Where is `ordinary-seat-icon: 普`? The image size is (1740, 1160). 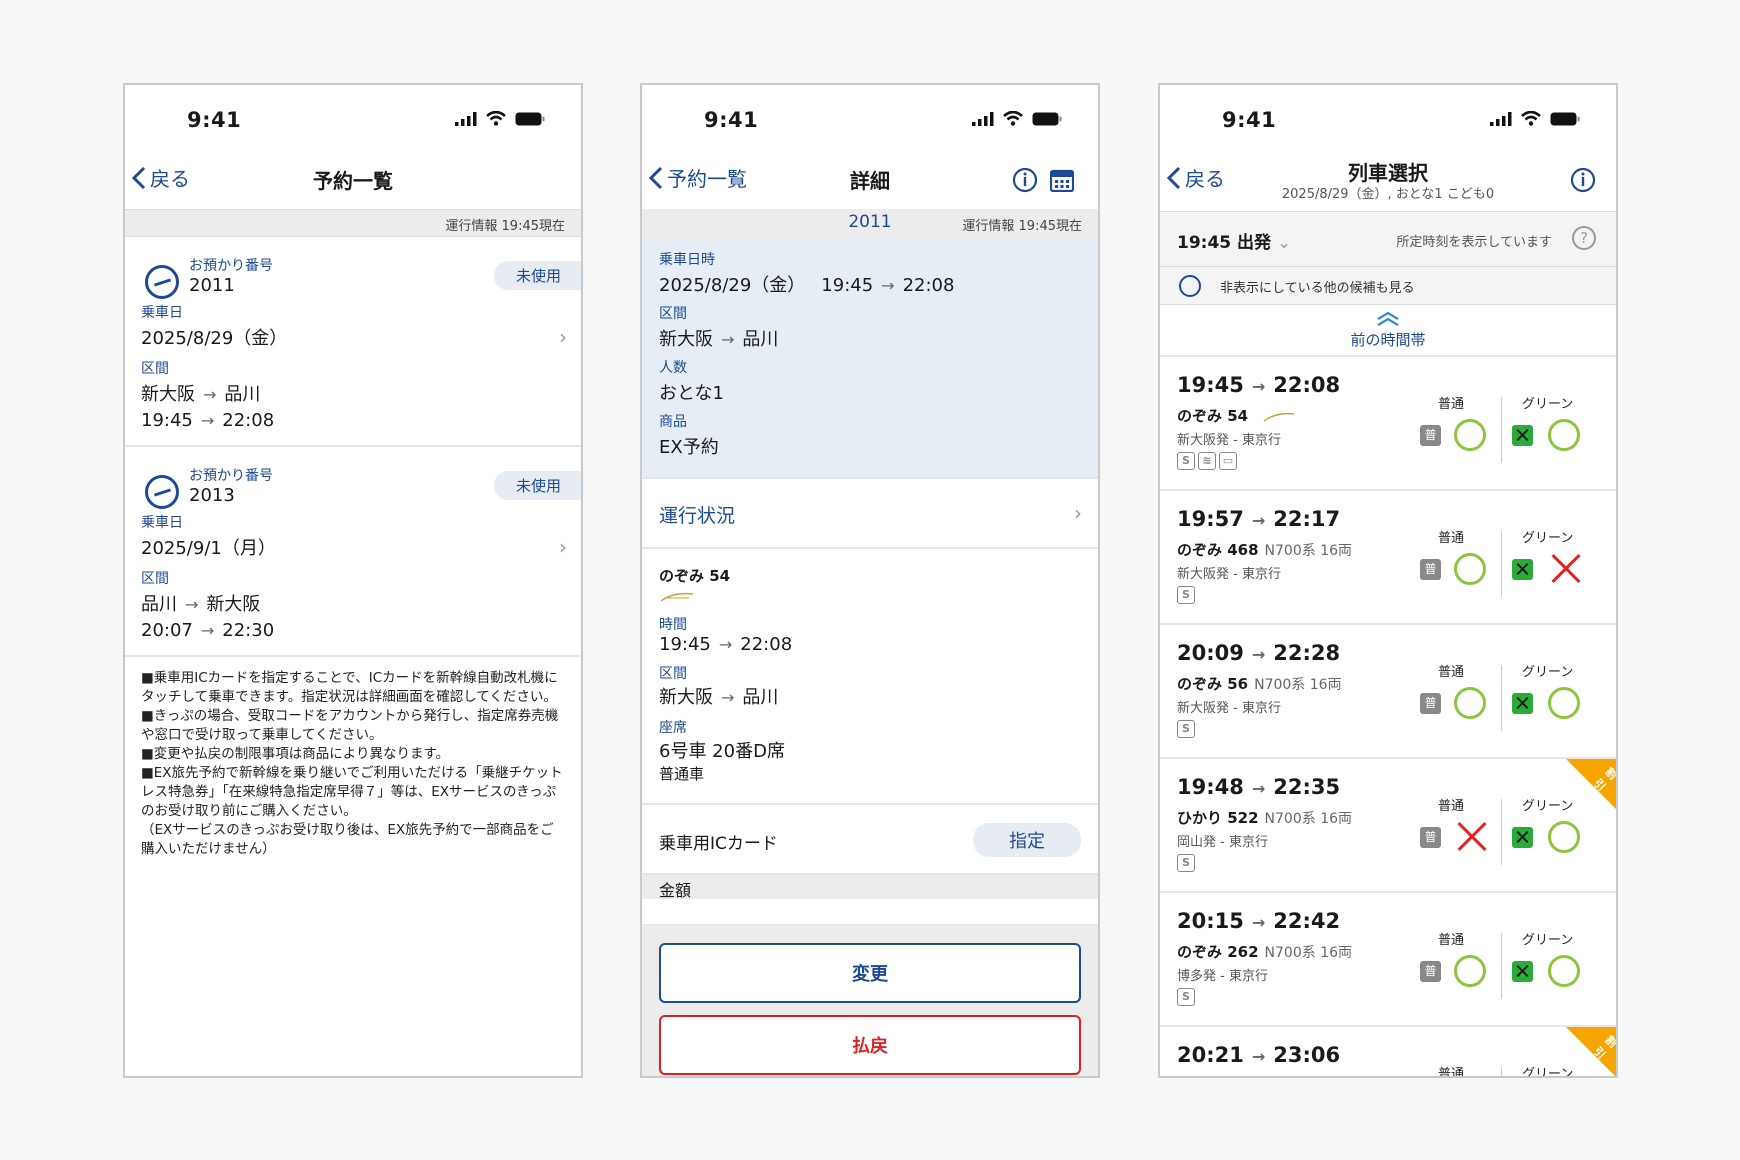 ordinary-seat-icon: 普 is located at coordinates (1430, 837).